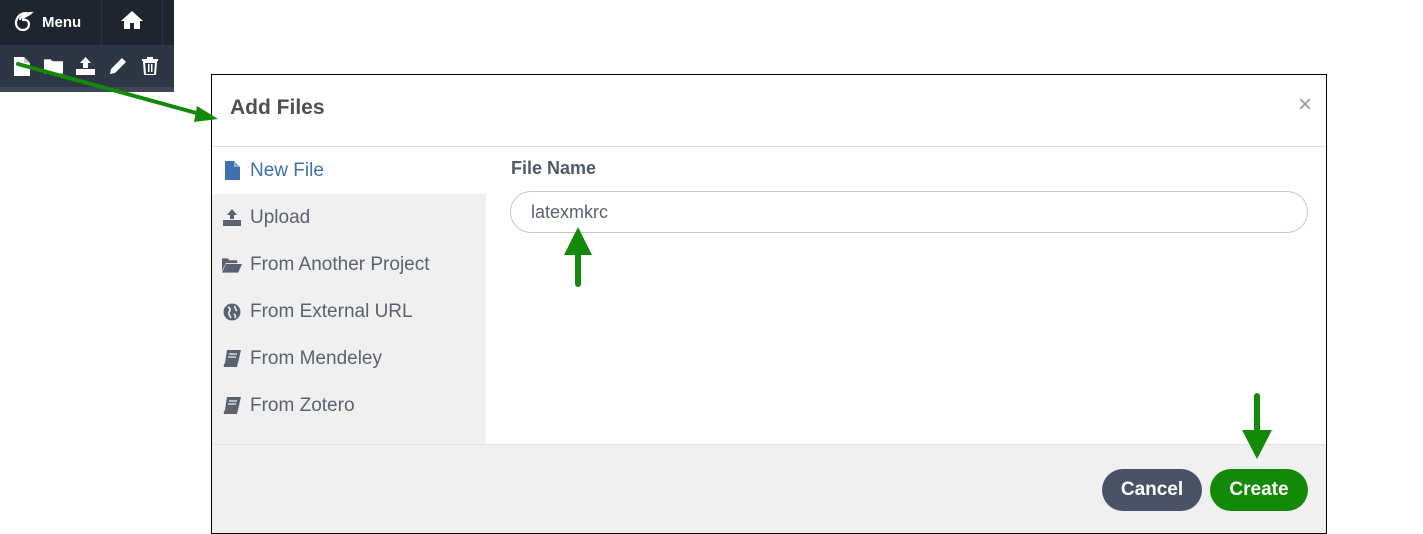  Describe the element at coordinates (232, 265) in the screenshot. I see `folder-open-icon` at that location.